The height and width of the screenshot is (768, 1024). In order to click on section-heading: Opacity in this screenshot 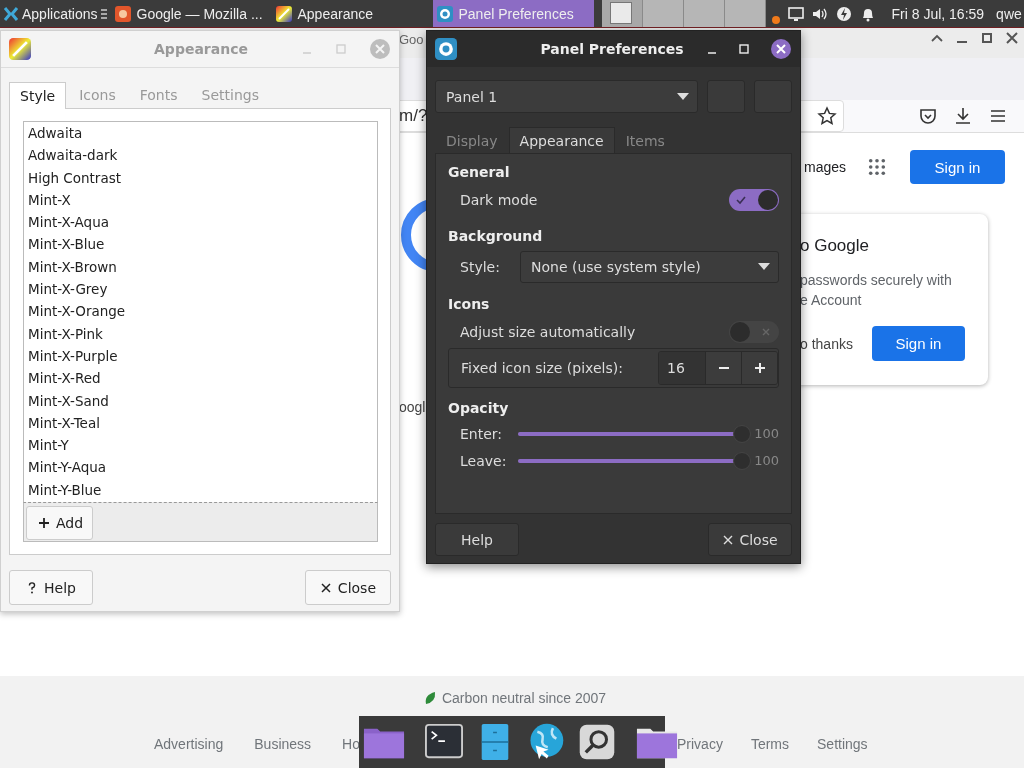, I will do `click(479, 409)`.